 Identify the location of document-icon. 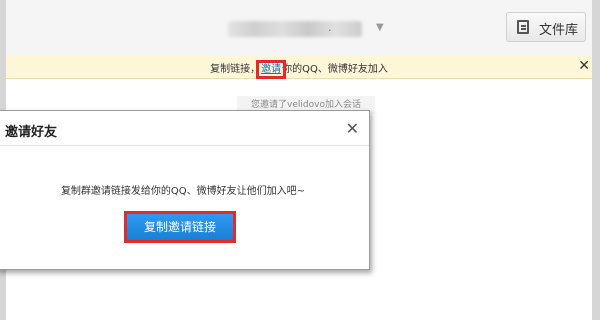
(523, 27).